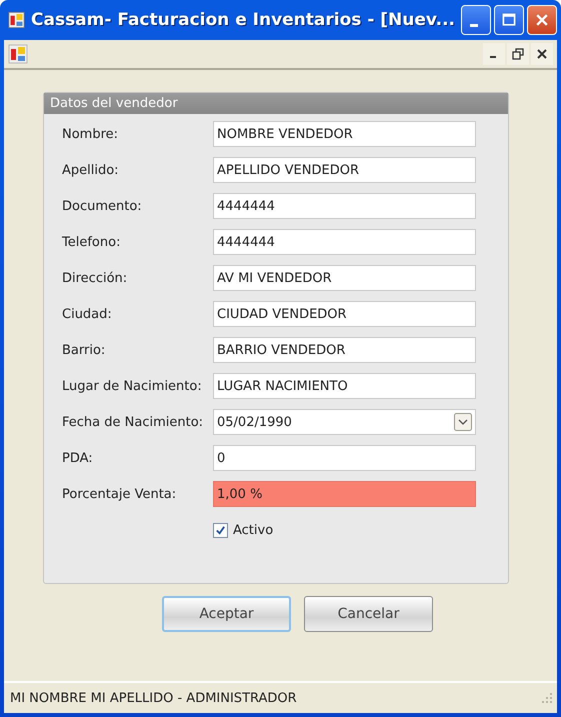  Describe the element at coordinates (243, 530) in the screenshot. I see `active-checkbox: Activo` at that location.